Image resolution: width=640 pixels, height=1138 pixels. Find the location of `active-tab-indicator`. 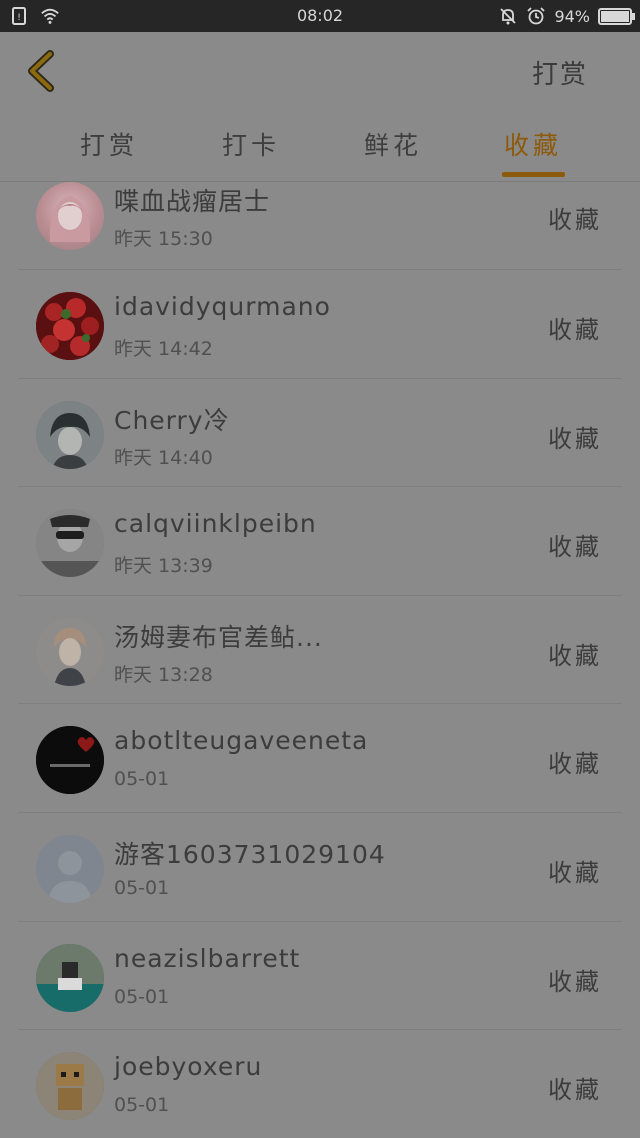

active-tab-indicator is located at coordinates (533, 174).